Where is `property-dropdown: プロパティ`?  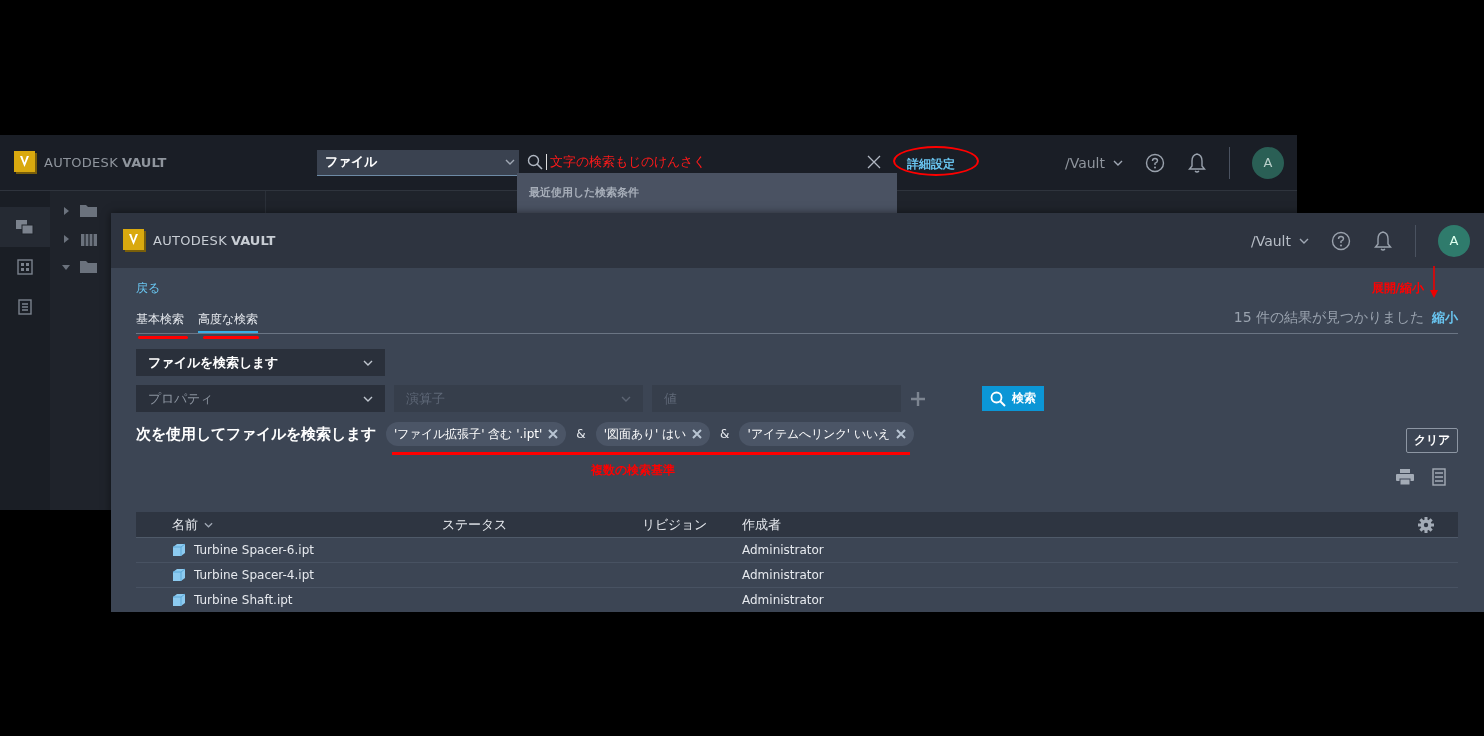 property-dropdown: プロパティ is located at coordinates (260, 398).